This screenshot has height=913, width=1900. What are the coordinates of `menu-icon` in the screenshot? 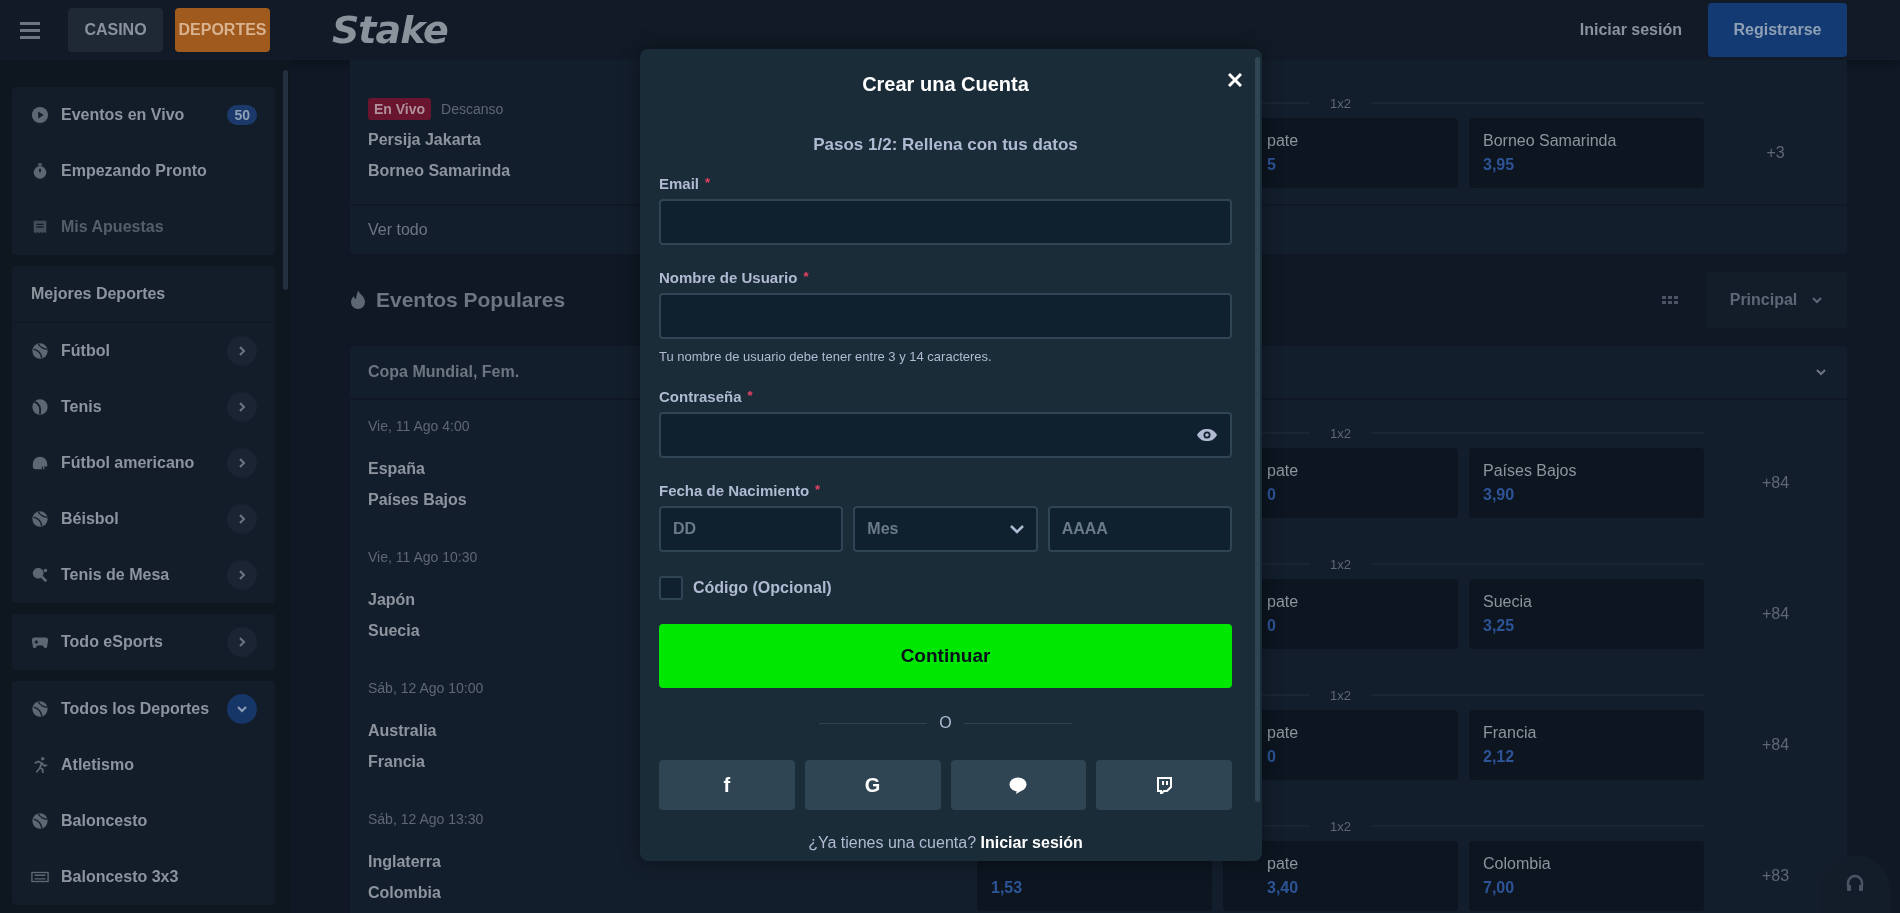 It's located at (30, 30).